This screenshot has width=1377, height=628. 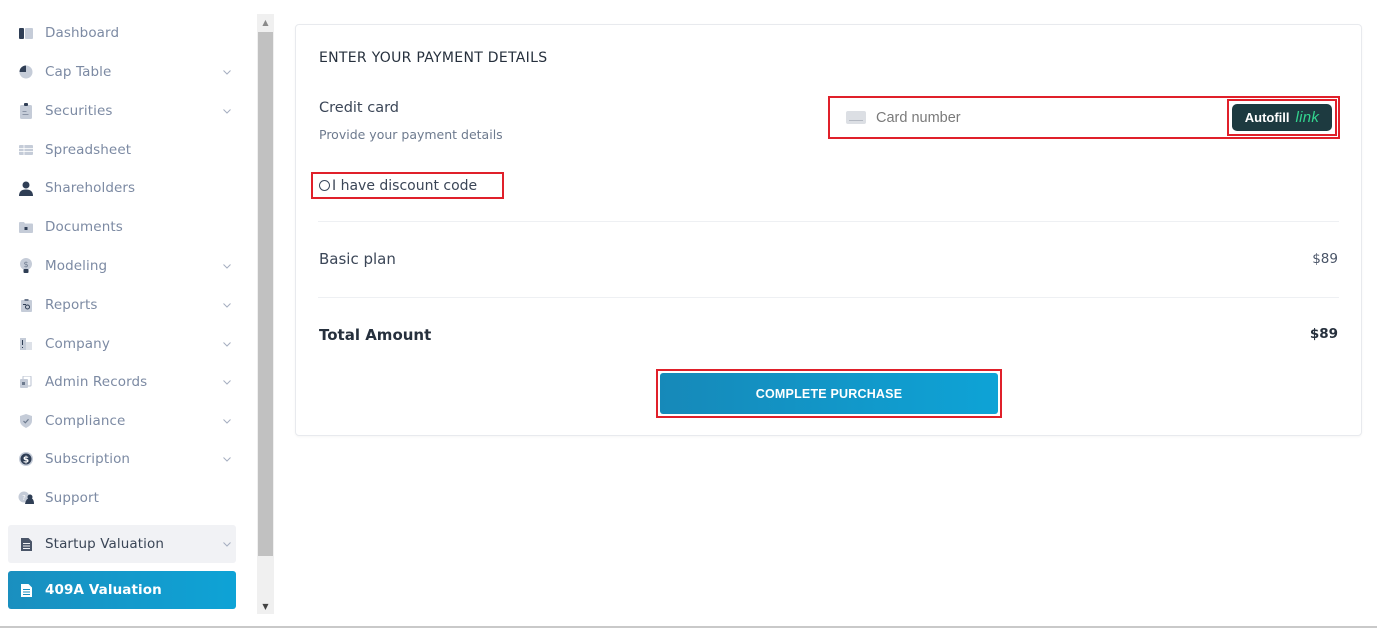 I want to click on plan-price: $89, so click(x=1325, y=259).